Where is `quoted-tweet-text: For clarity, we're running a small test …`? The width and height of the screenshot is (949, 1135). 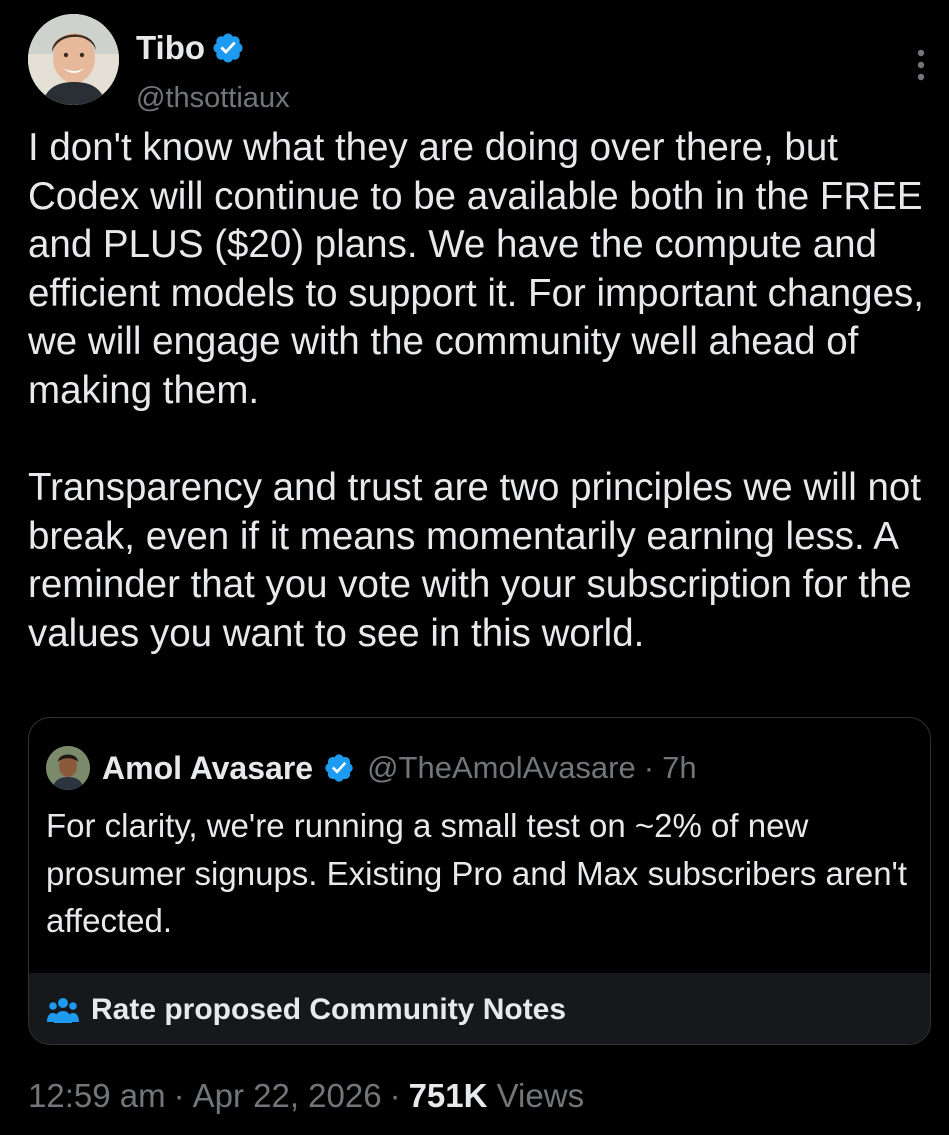 quoted-tweet-text: For clarity, we're running a small test … is located at coordinates (477, 873).